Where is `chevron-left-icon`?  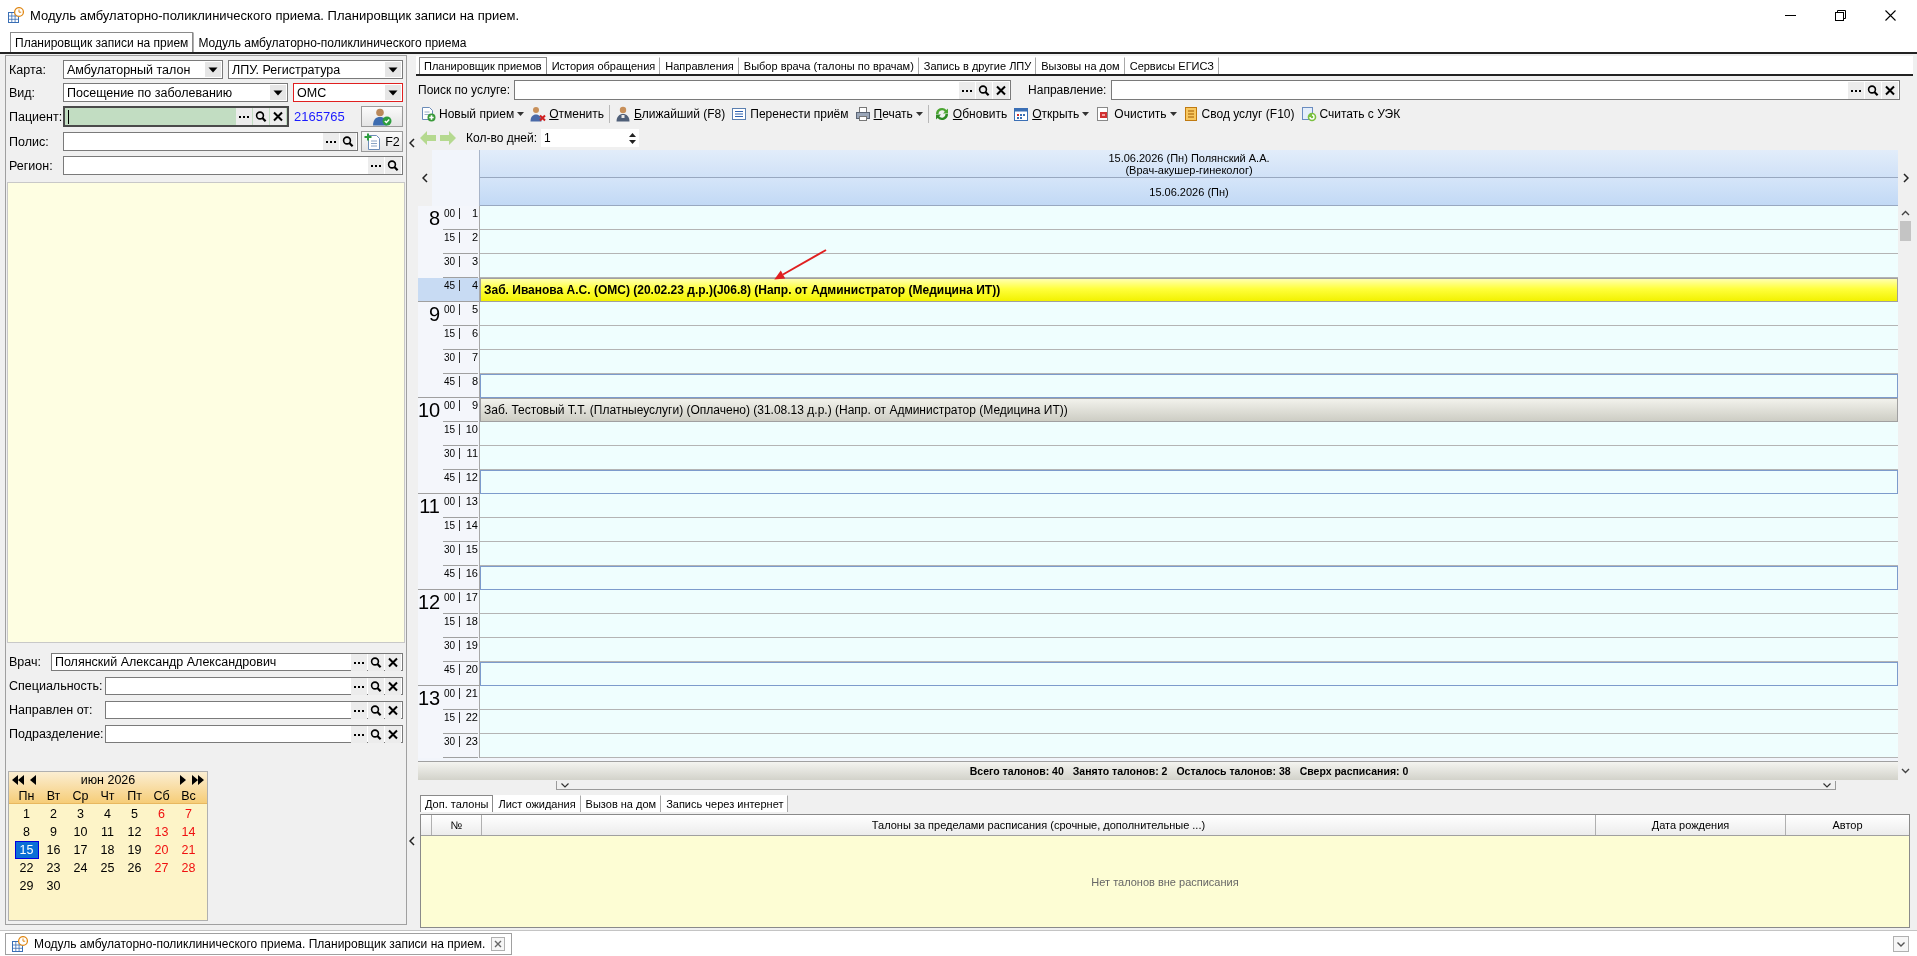
chevron-left-icon is located at coordinates (411, 143).